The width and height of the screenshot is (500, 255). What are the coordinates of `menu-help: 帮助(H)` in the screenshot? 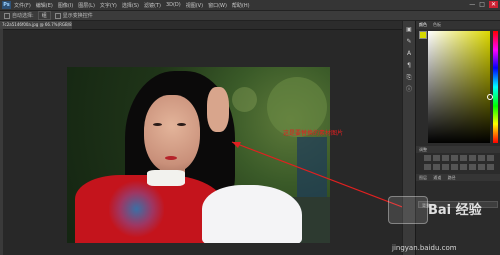 It's located at (241, 5).